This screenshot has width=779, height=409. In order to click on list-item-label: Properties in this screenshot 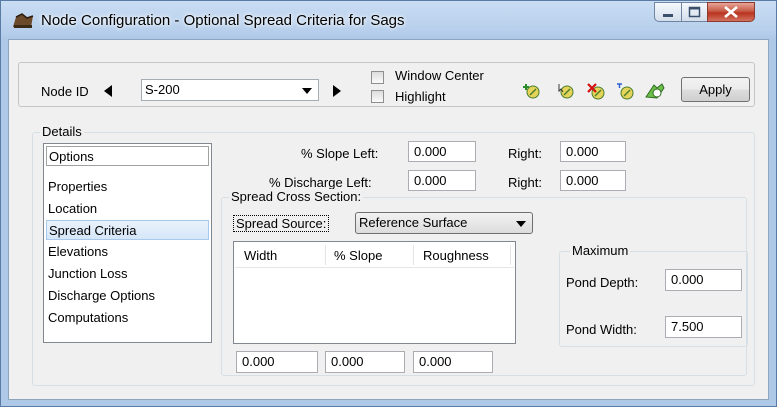, I will do `click(78, 186)`.